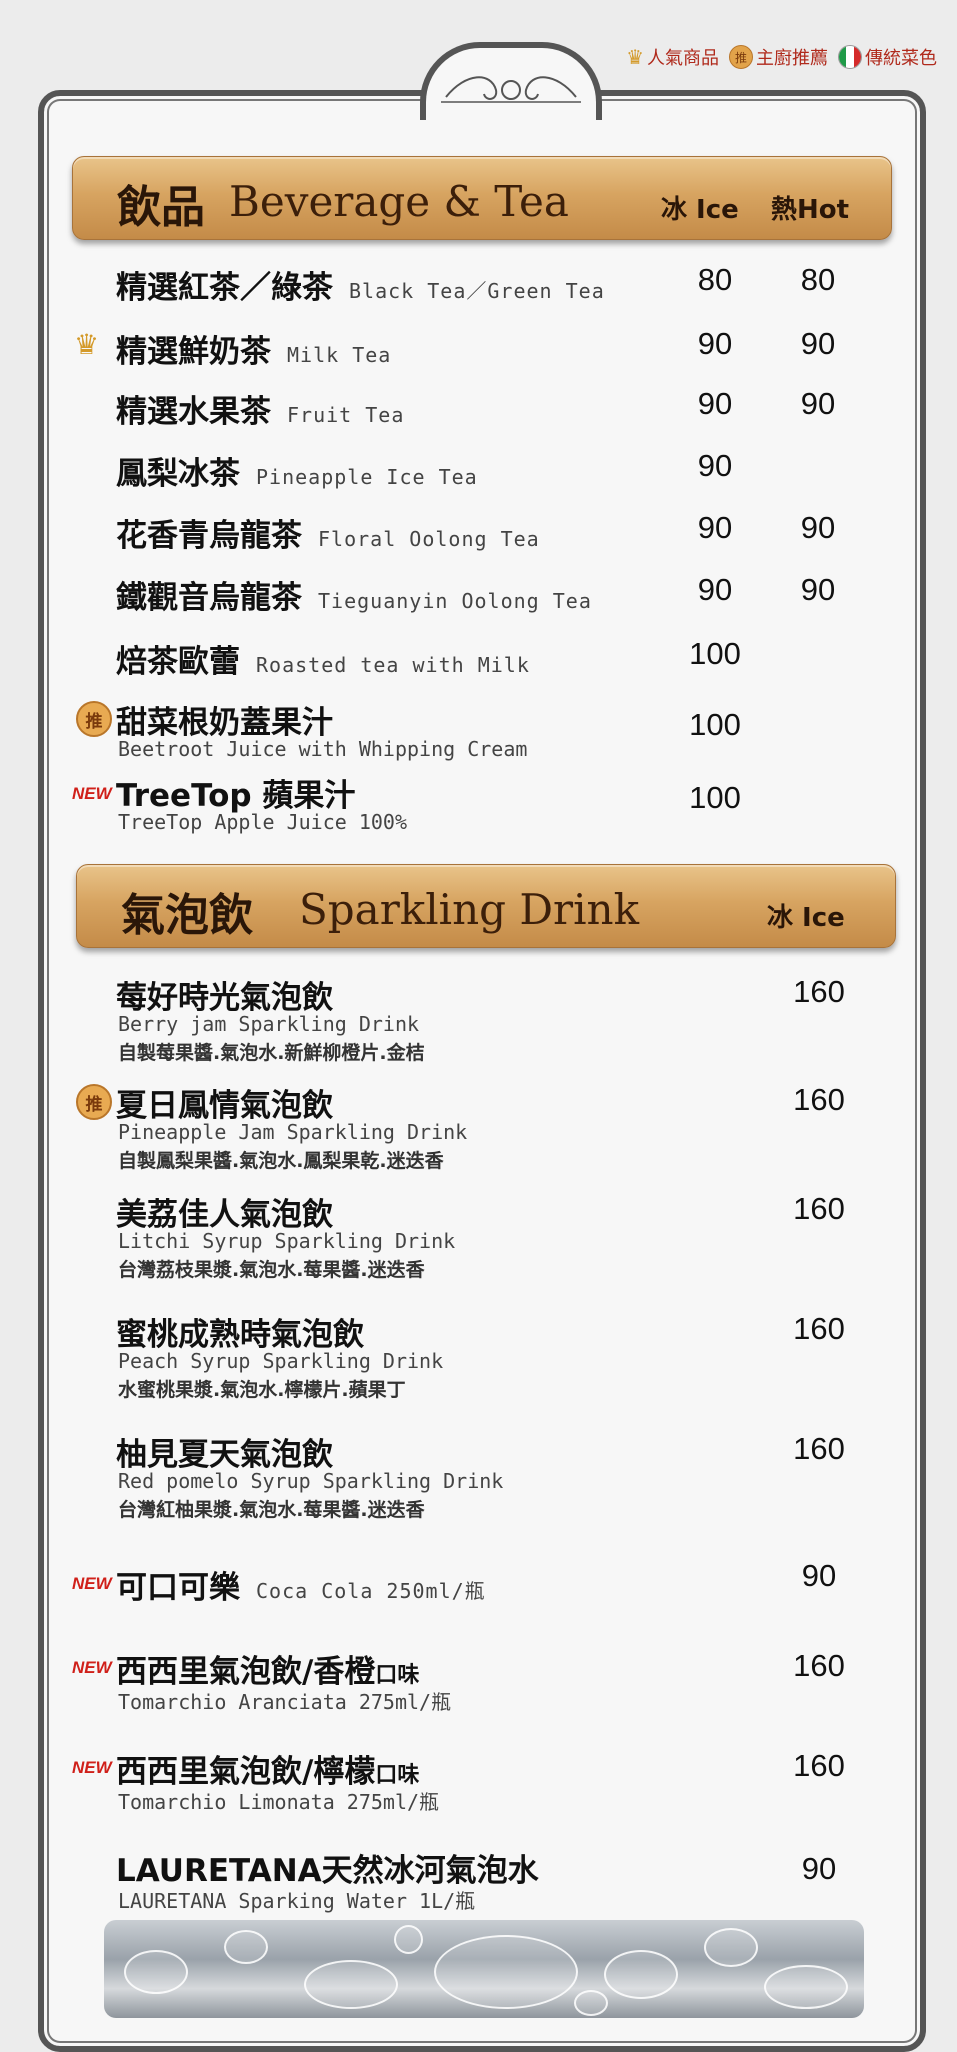 The width and height of the screenshot is (957, 2052). I want to click on sparkling-title-cn: 氣泡飲, so click(187, 915).